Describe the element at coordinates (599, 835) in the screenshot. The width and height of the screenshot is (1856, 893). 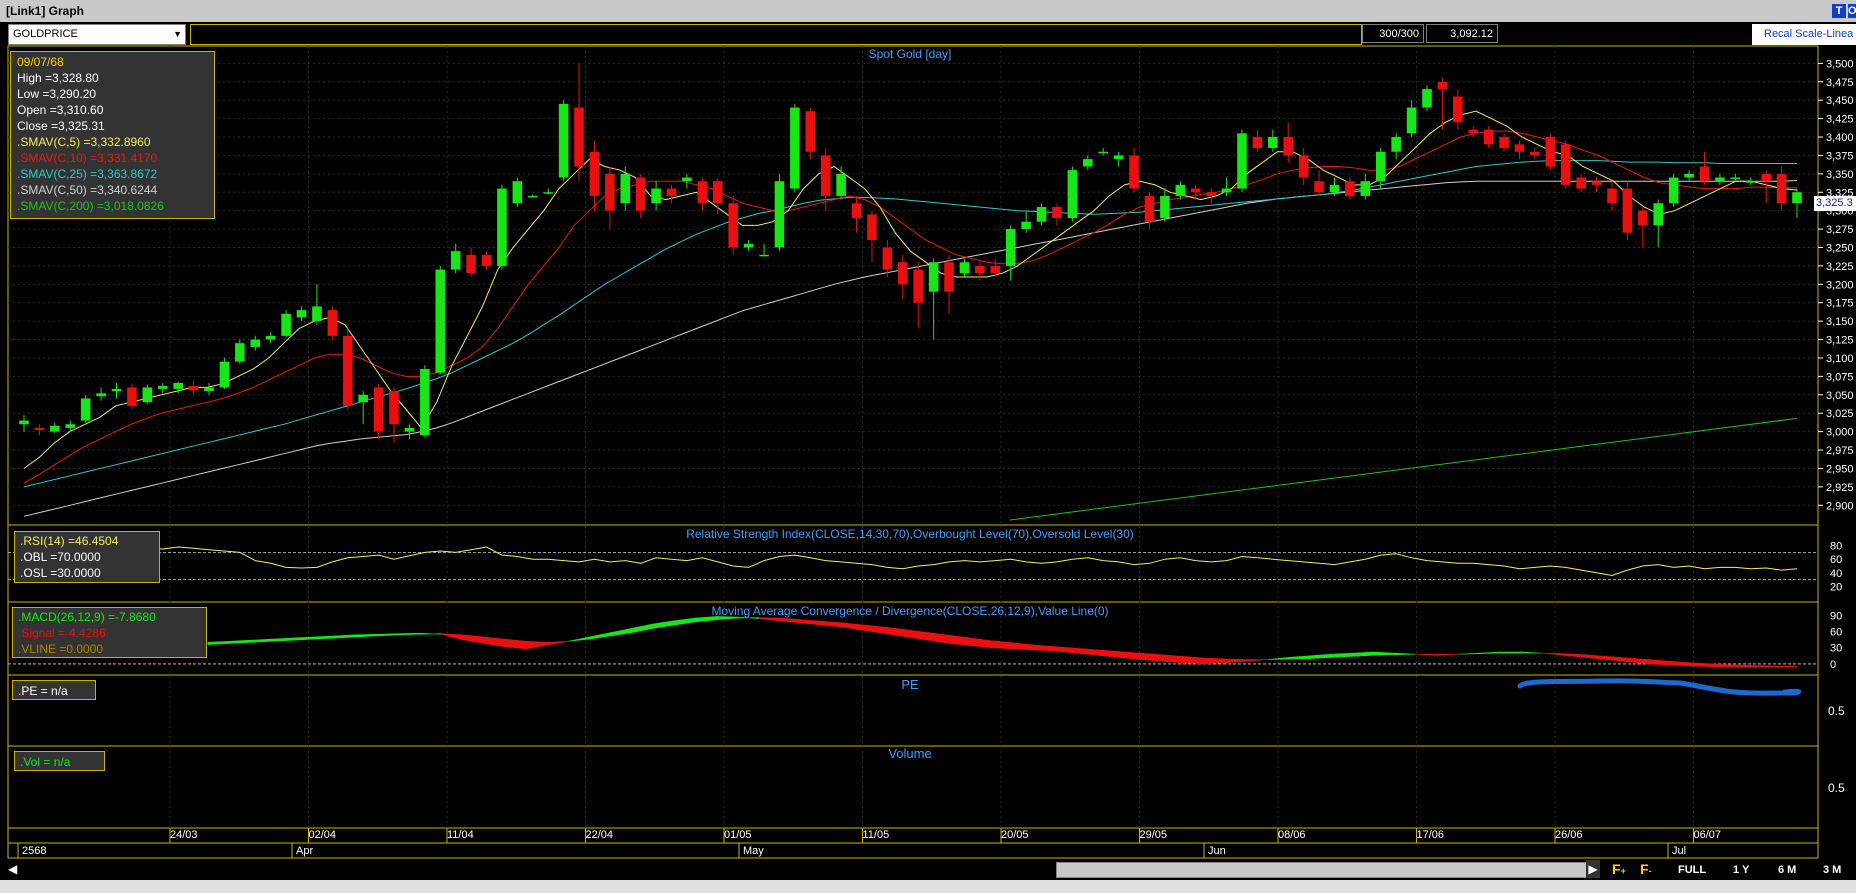
I see `date-tick-label: 22/04` at that location.